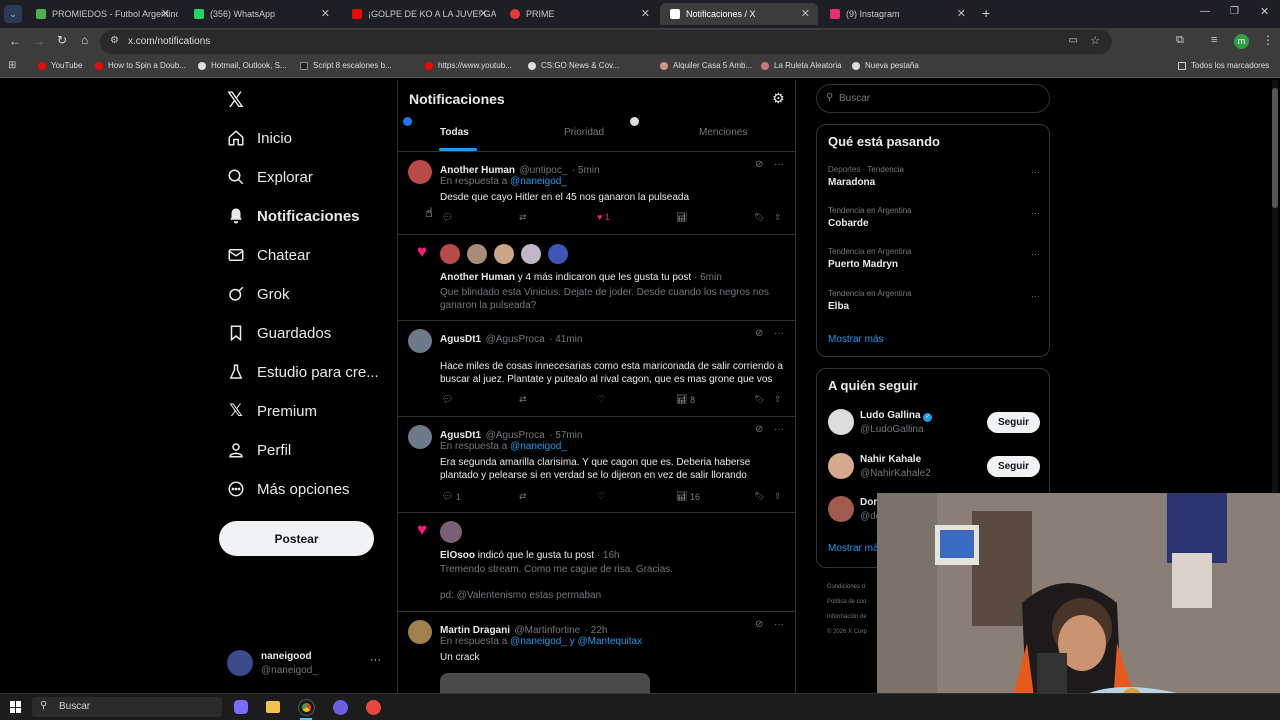  I want to click on menu-icon: ⋮, so click(1268, 40).